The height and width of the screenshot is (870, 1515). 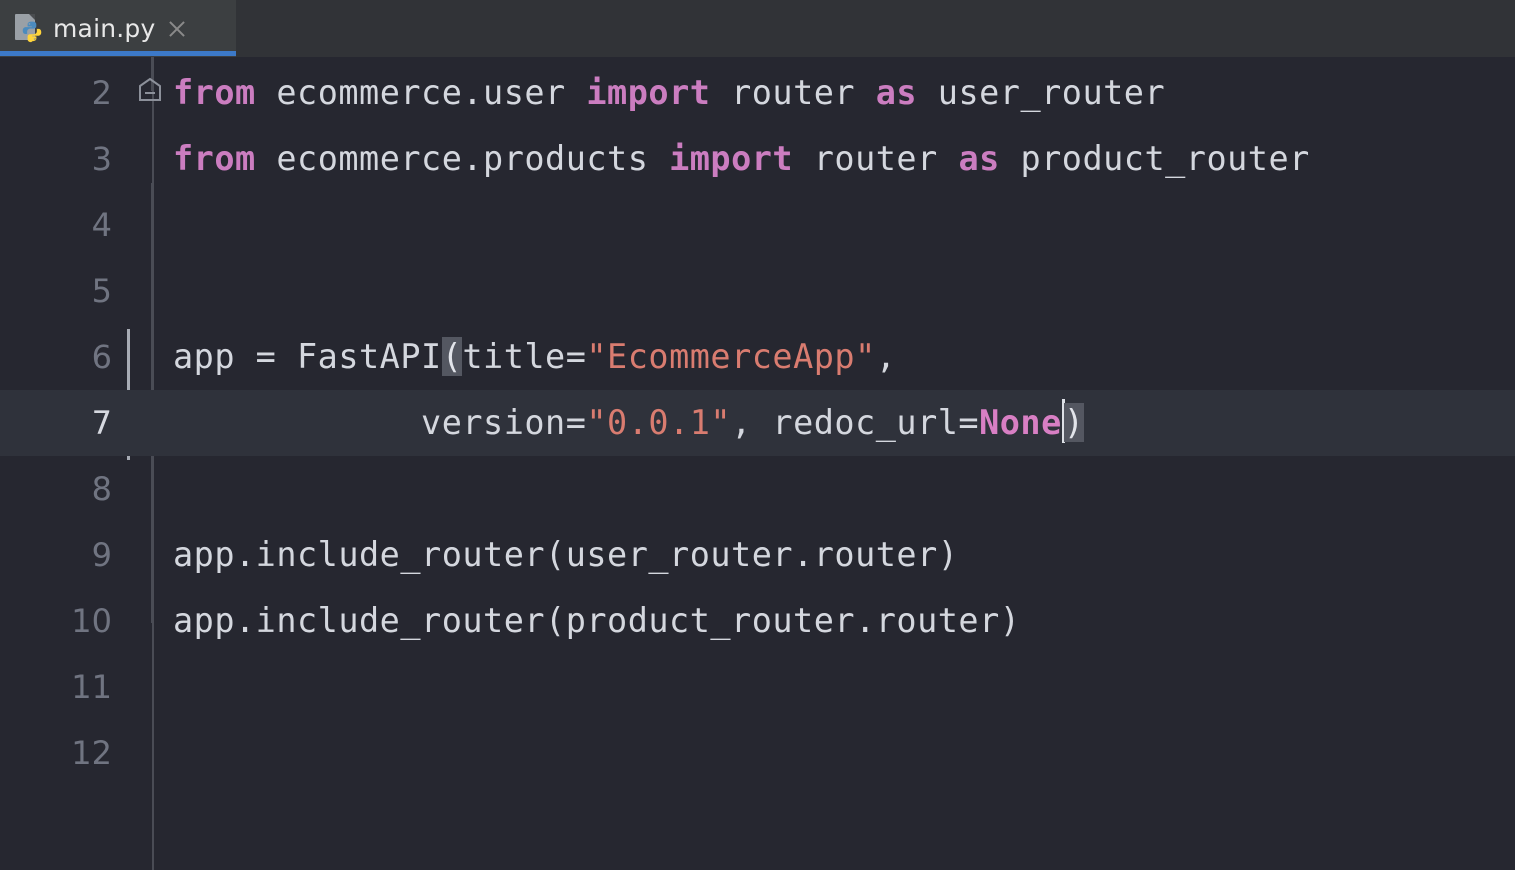 I want to click on line-number: 12, so click(x=91, y=753).